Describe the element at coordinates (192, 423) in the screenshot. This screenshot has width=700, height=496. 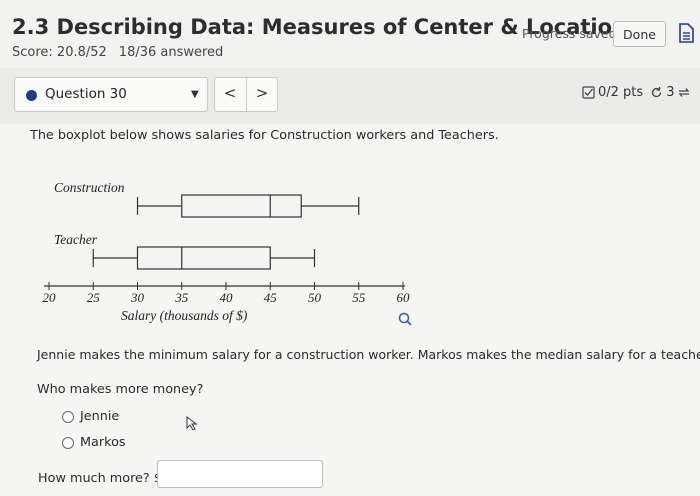
I see `mouse-cursor-icon` at that location.